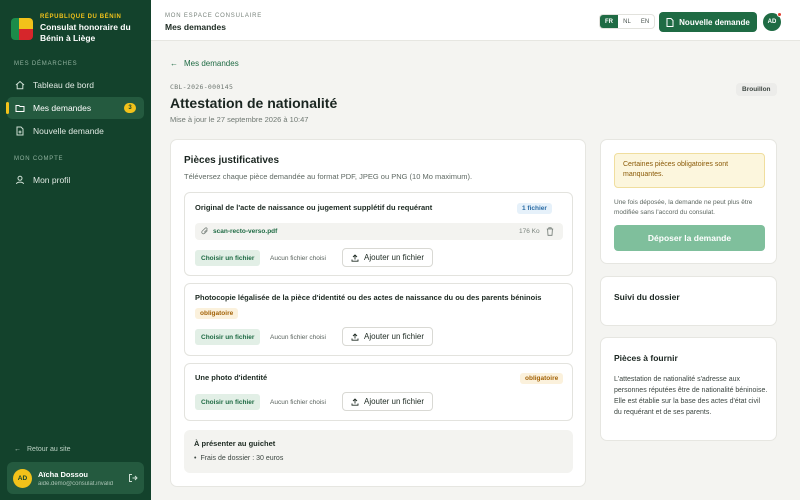 This screenshot has width=800, height=500. I want to click on nav-section-account: MON COMPTE, so click(39, 159).